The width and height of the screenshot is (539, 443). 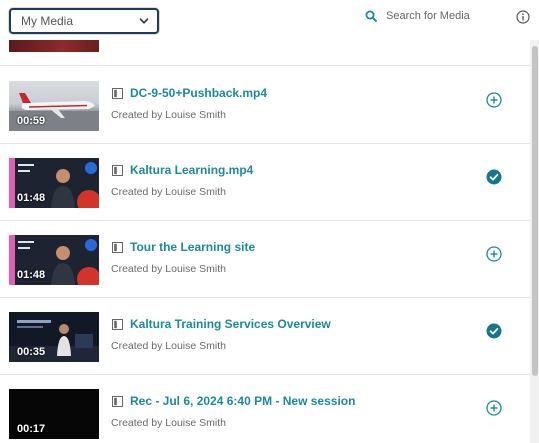 What do you see at coordinates (230, 324) in the screenshot?
I see `media-title: Kaltura Training Services Overview` at bounding box center [230, 324].